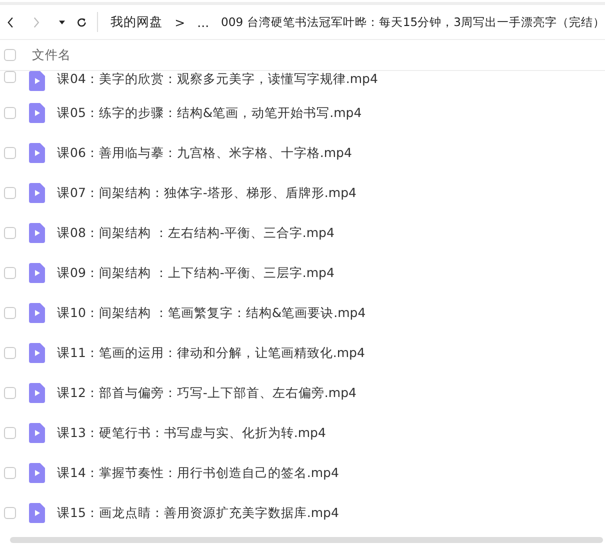 The height and width of the screenshot is (546, 605). I want to click on column-header: 文件名, so click(51, 55).